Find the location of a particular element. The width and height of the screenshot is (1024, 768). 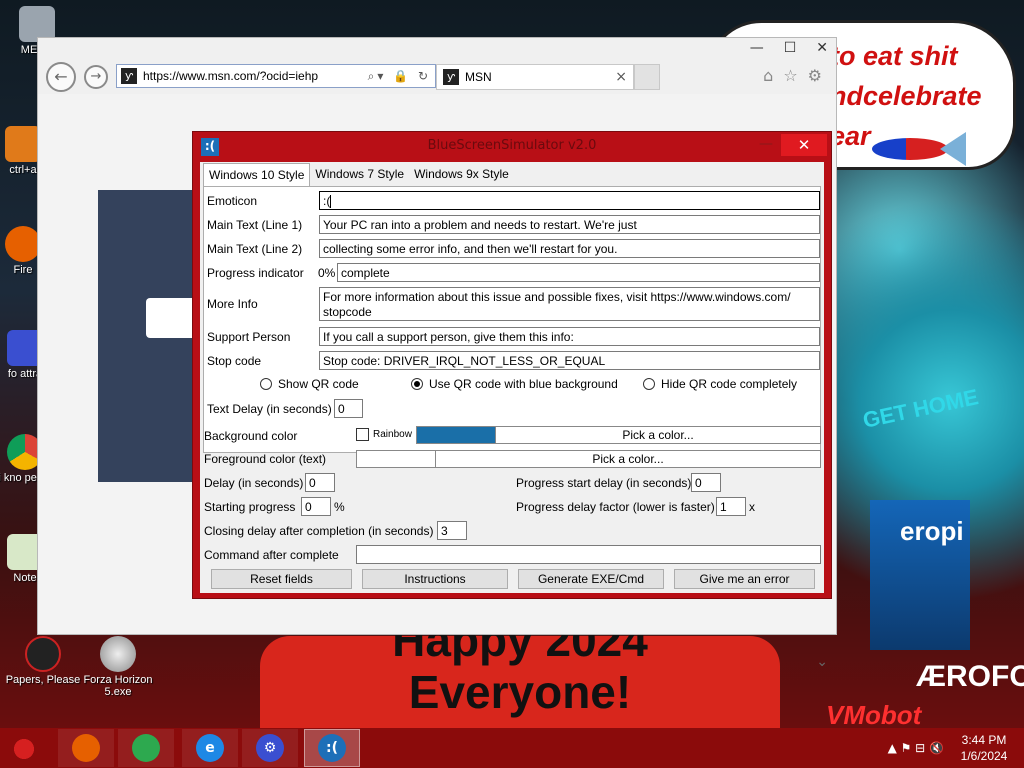

wallpaper-fish-tail is located at coordinates (953, 149).